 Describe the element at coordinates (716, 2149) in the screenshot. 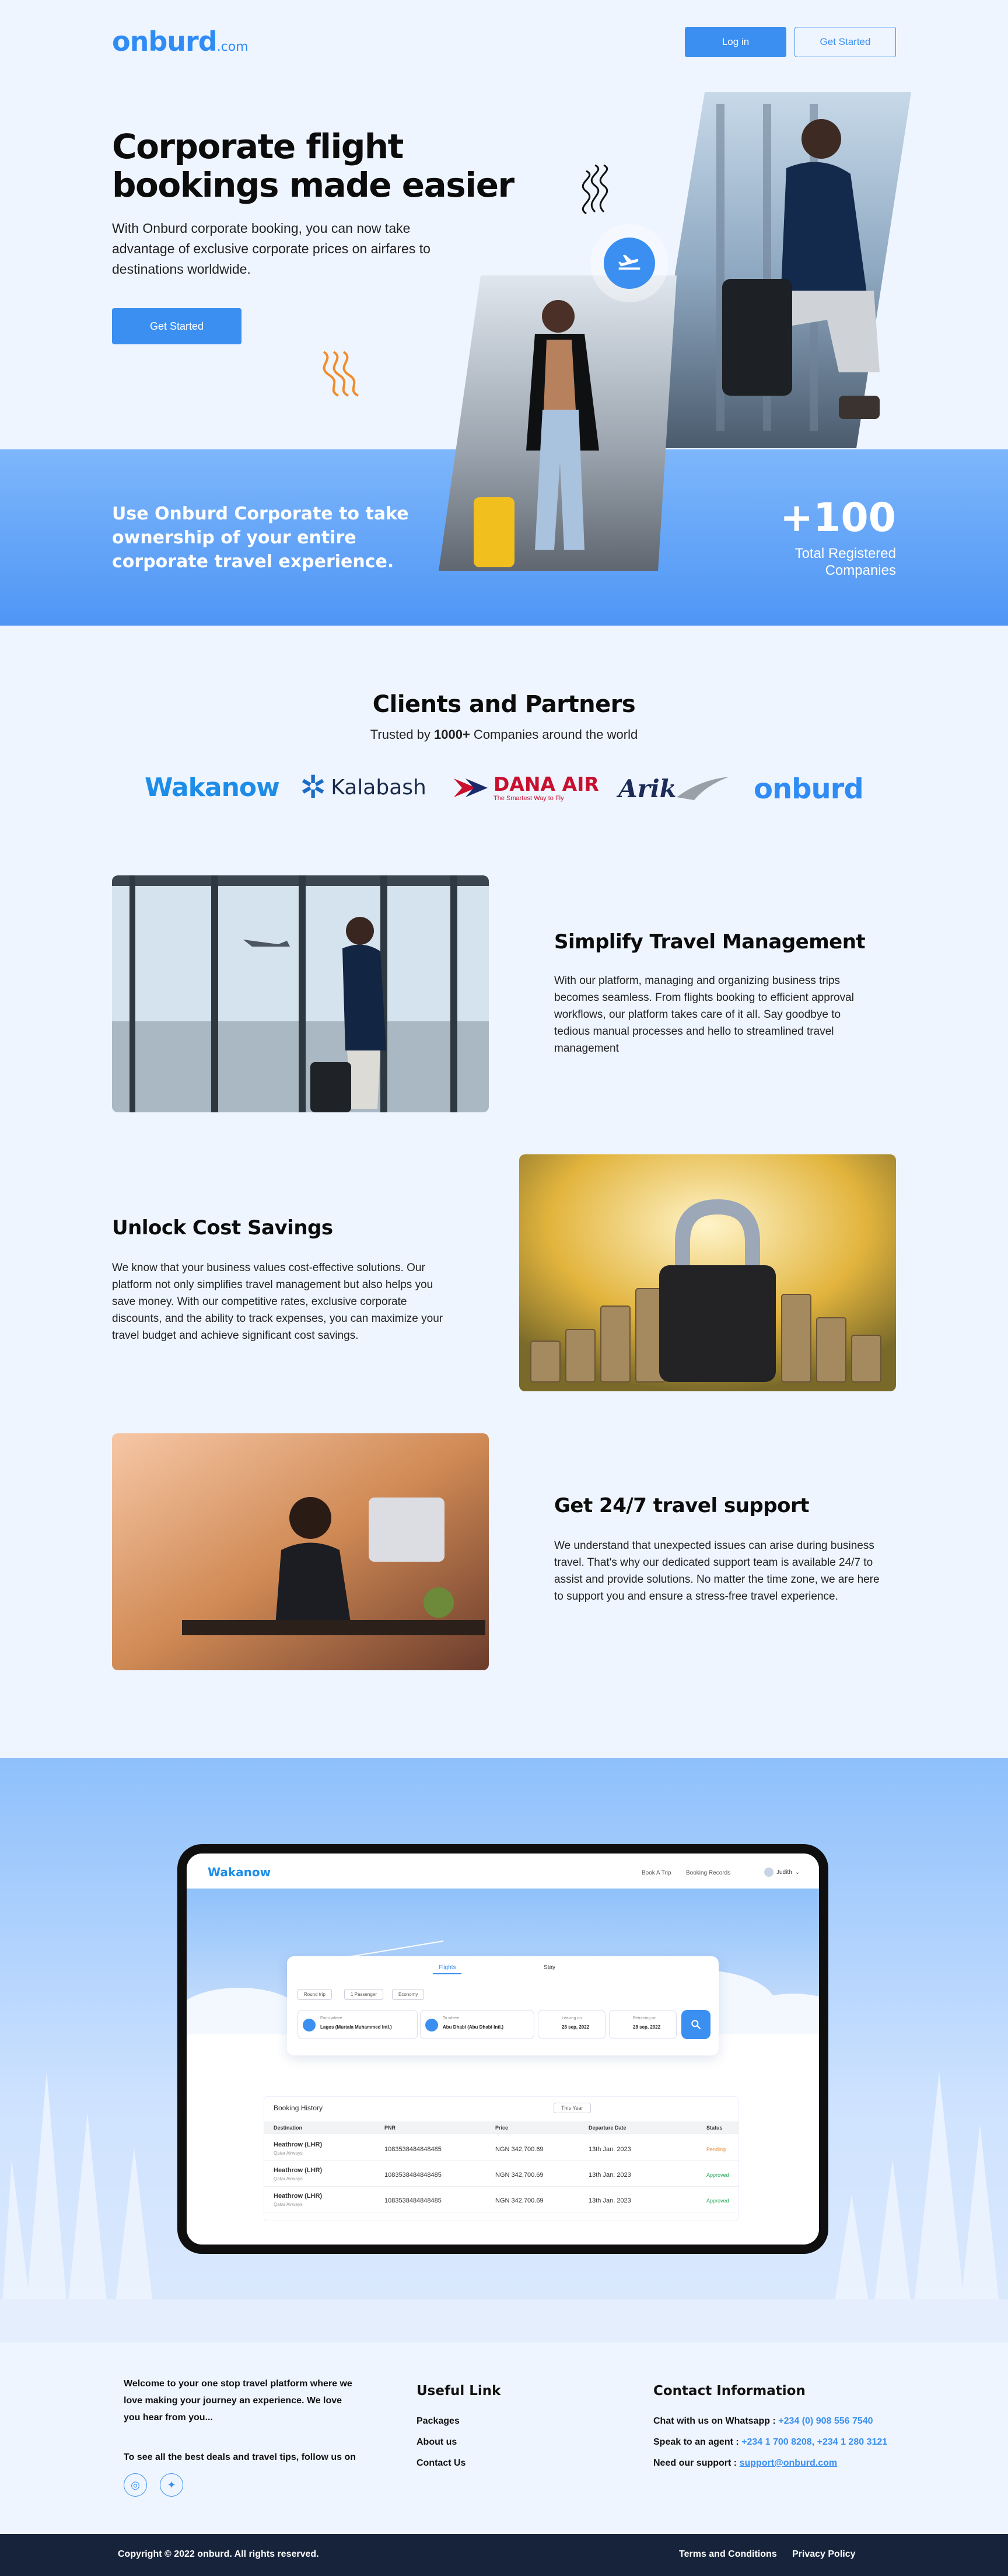

I see `status-cell: Pending` at that location.